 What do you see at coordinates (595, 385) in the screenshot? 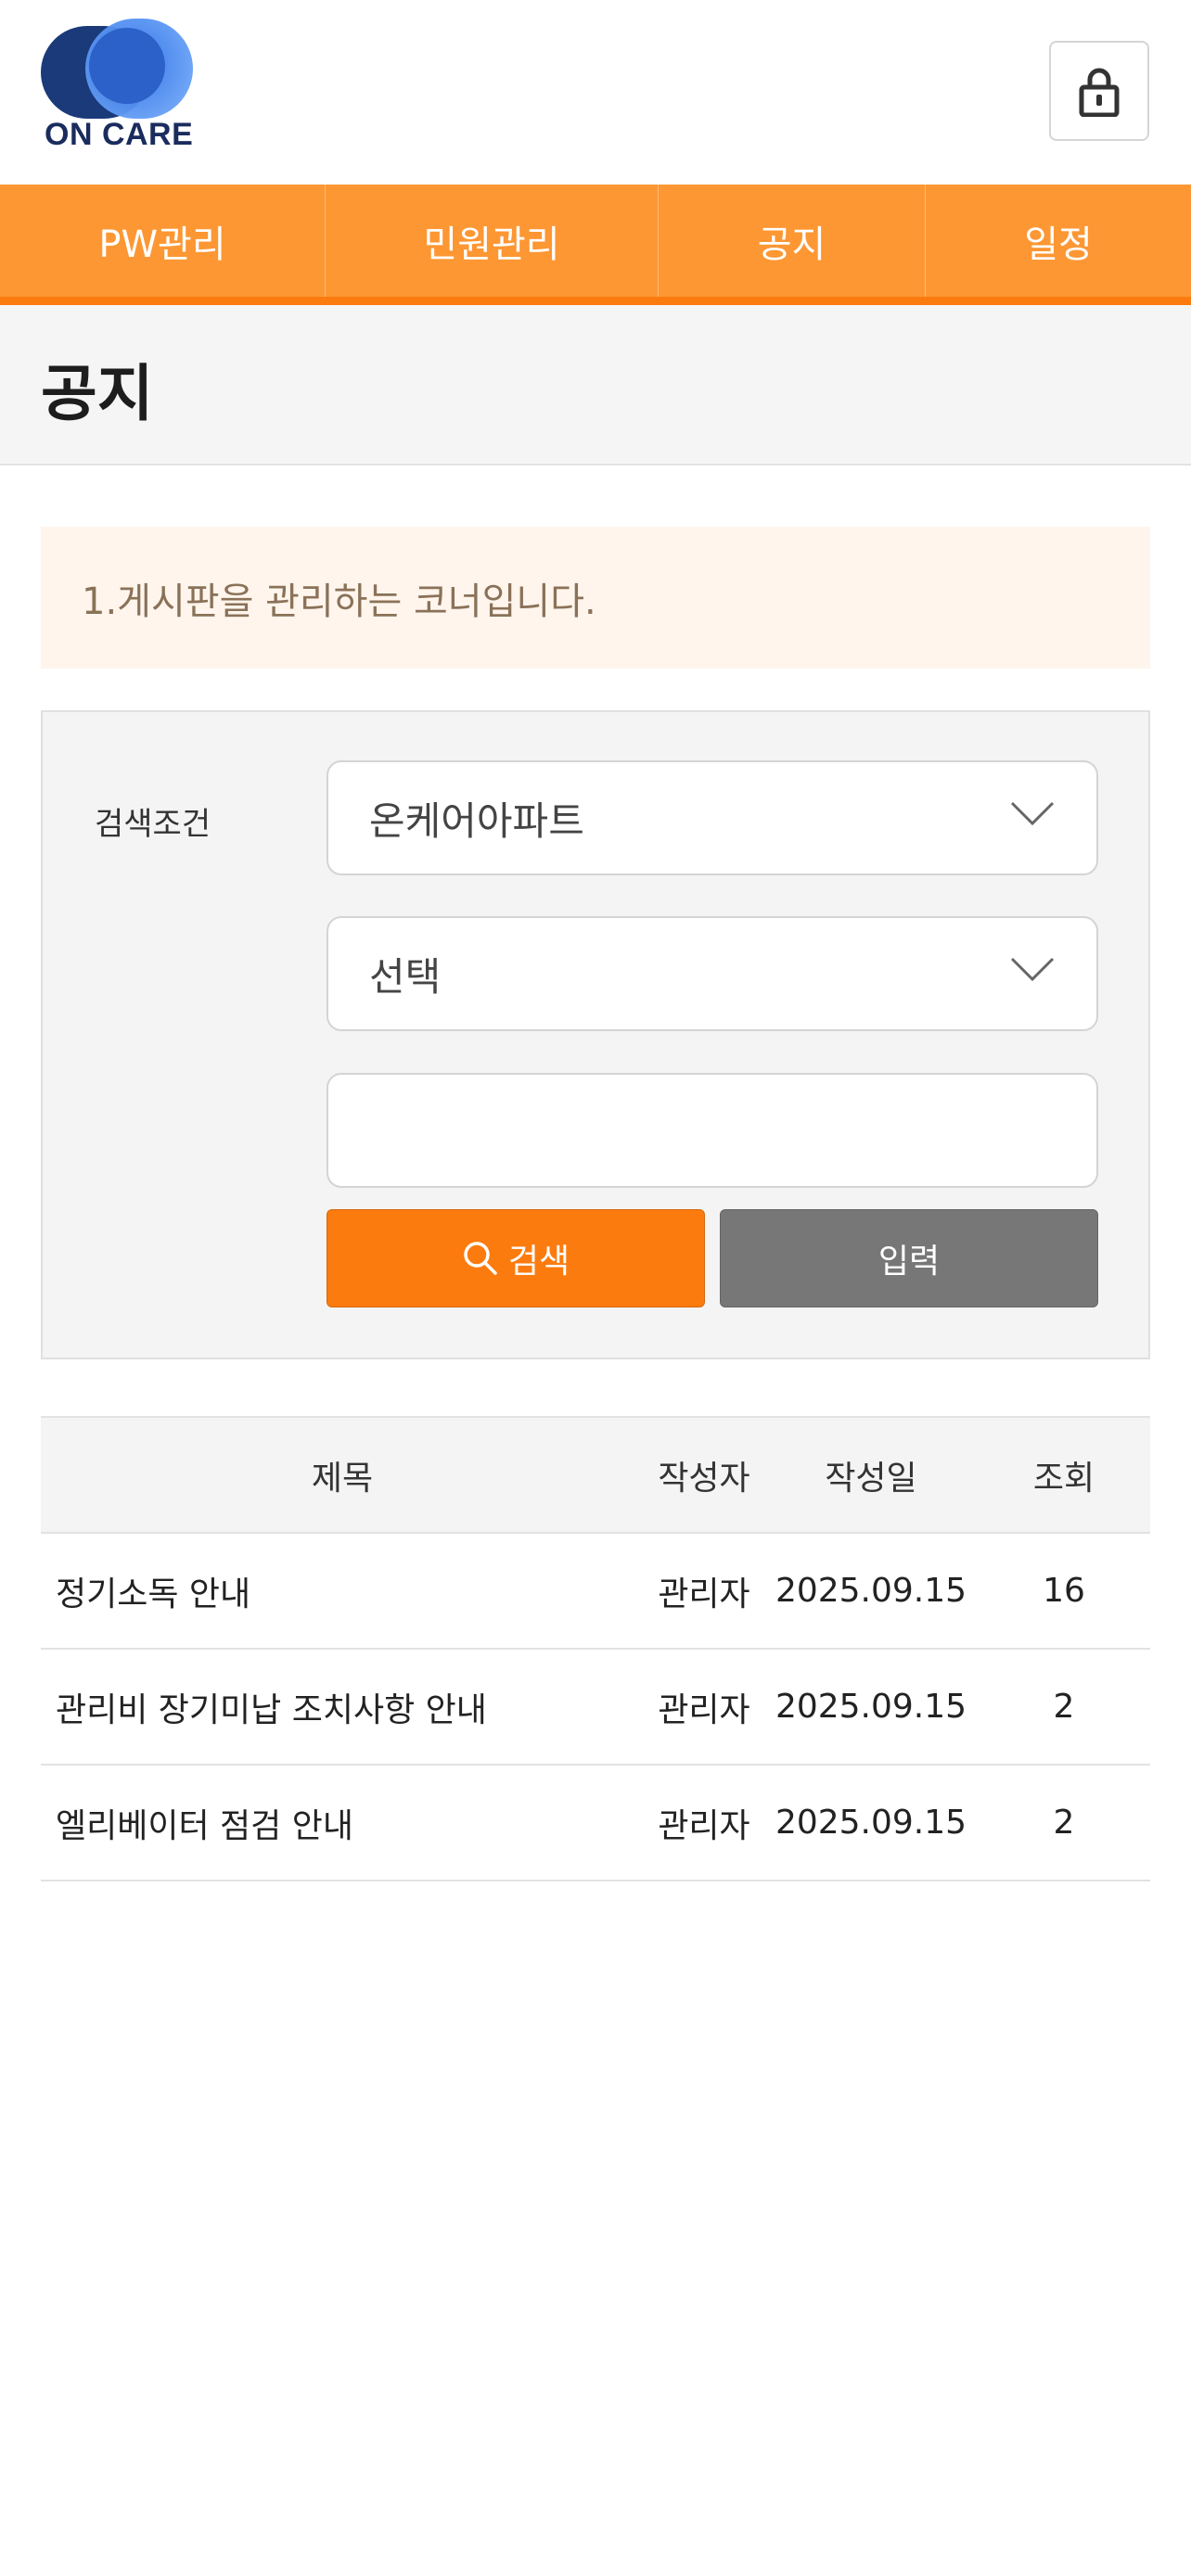
I see `page-title-band: 공지` at bounding box center [595, 385].